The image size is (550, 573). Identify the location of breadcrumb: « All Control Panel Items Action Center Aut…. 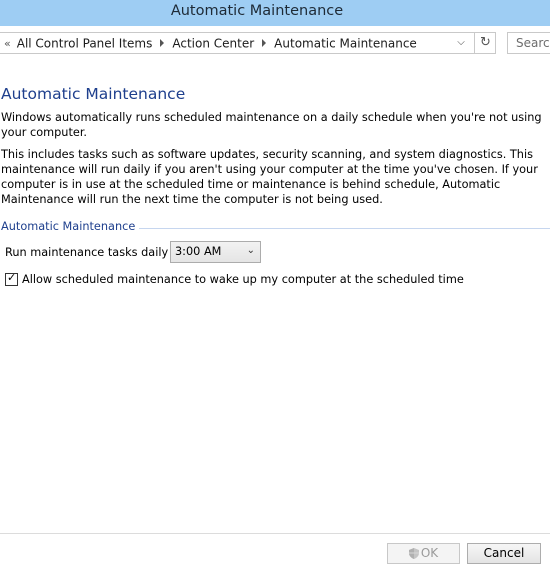
(210, 43).